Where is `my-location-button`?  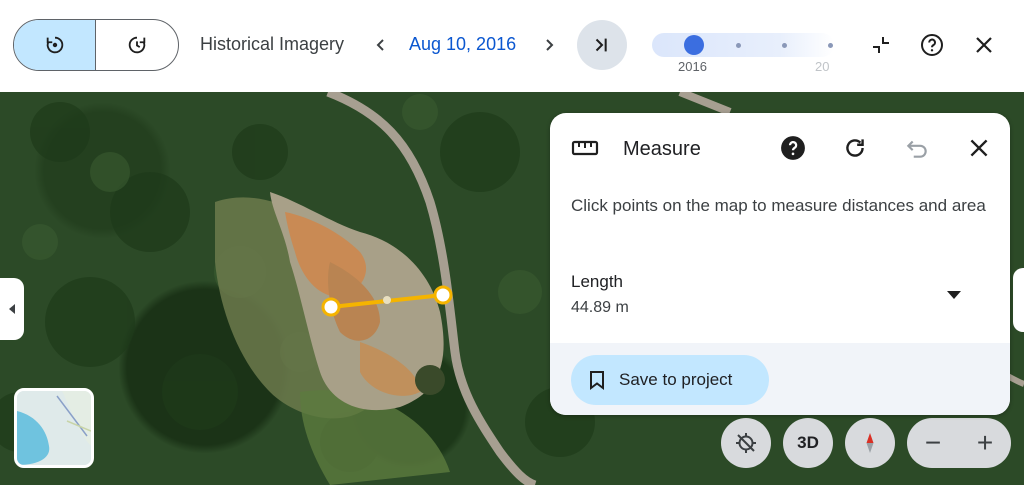
my-location-button is located at coordinates (746, 443).